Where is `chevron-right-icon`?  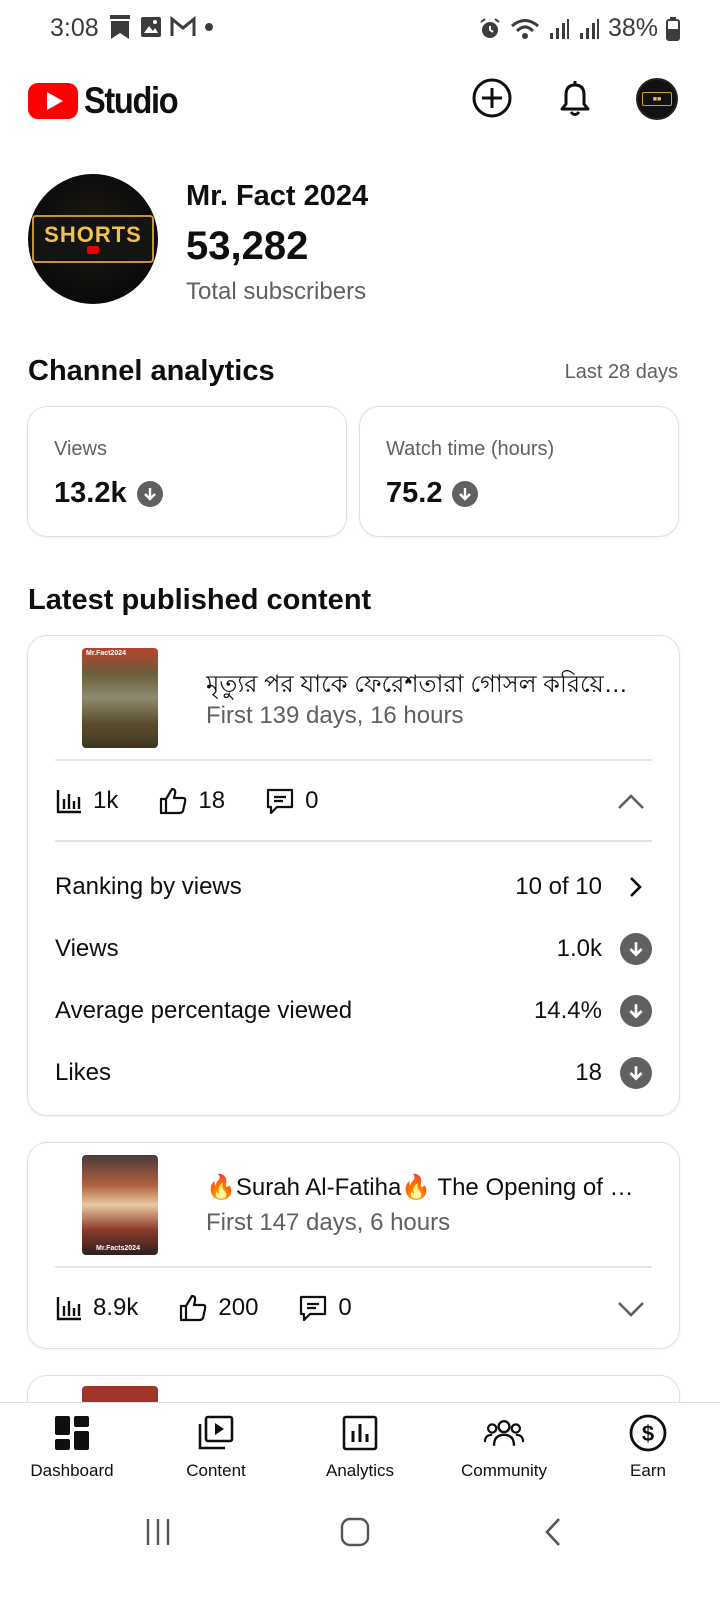 chevron-right-icon is located at coordinates (636, 887).